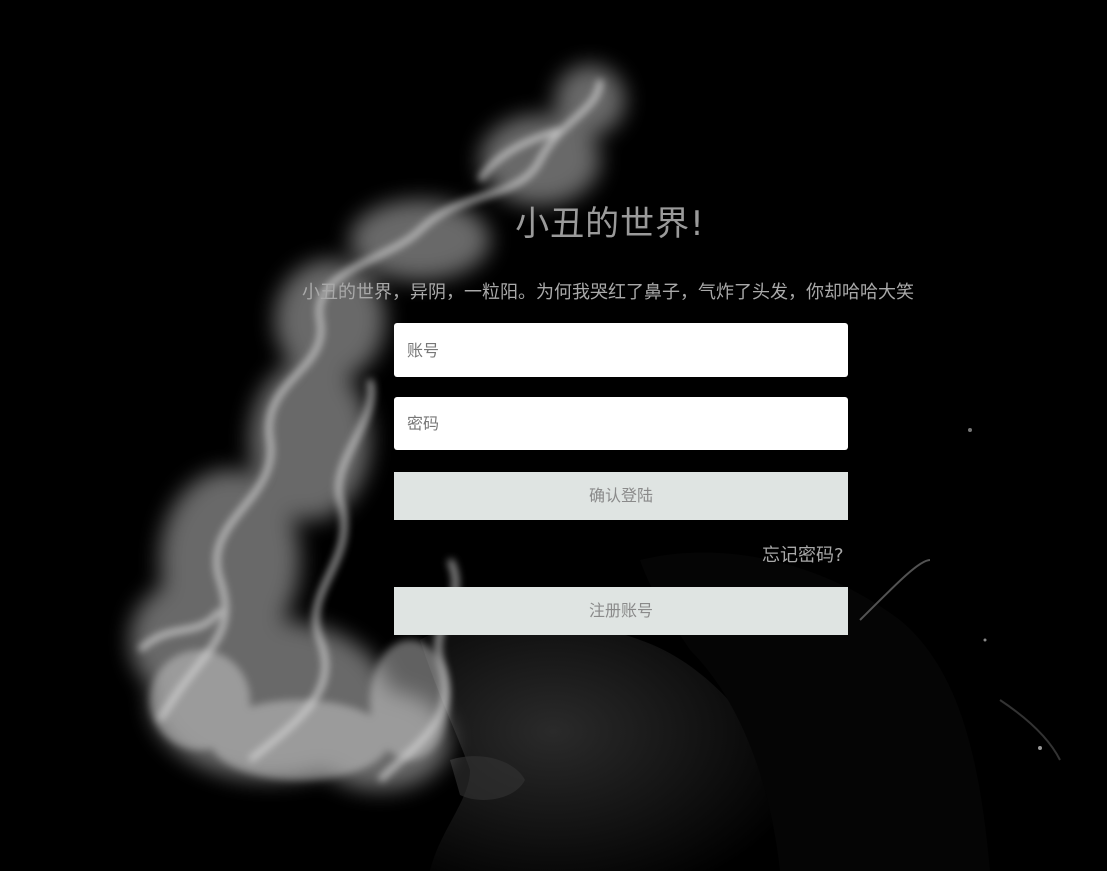 This screenshot has width=1107, height=871. I want to click on page-title: 小丑的世界!, so click(610, 224).